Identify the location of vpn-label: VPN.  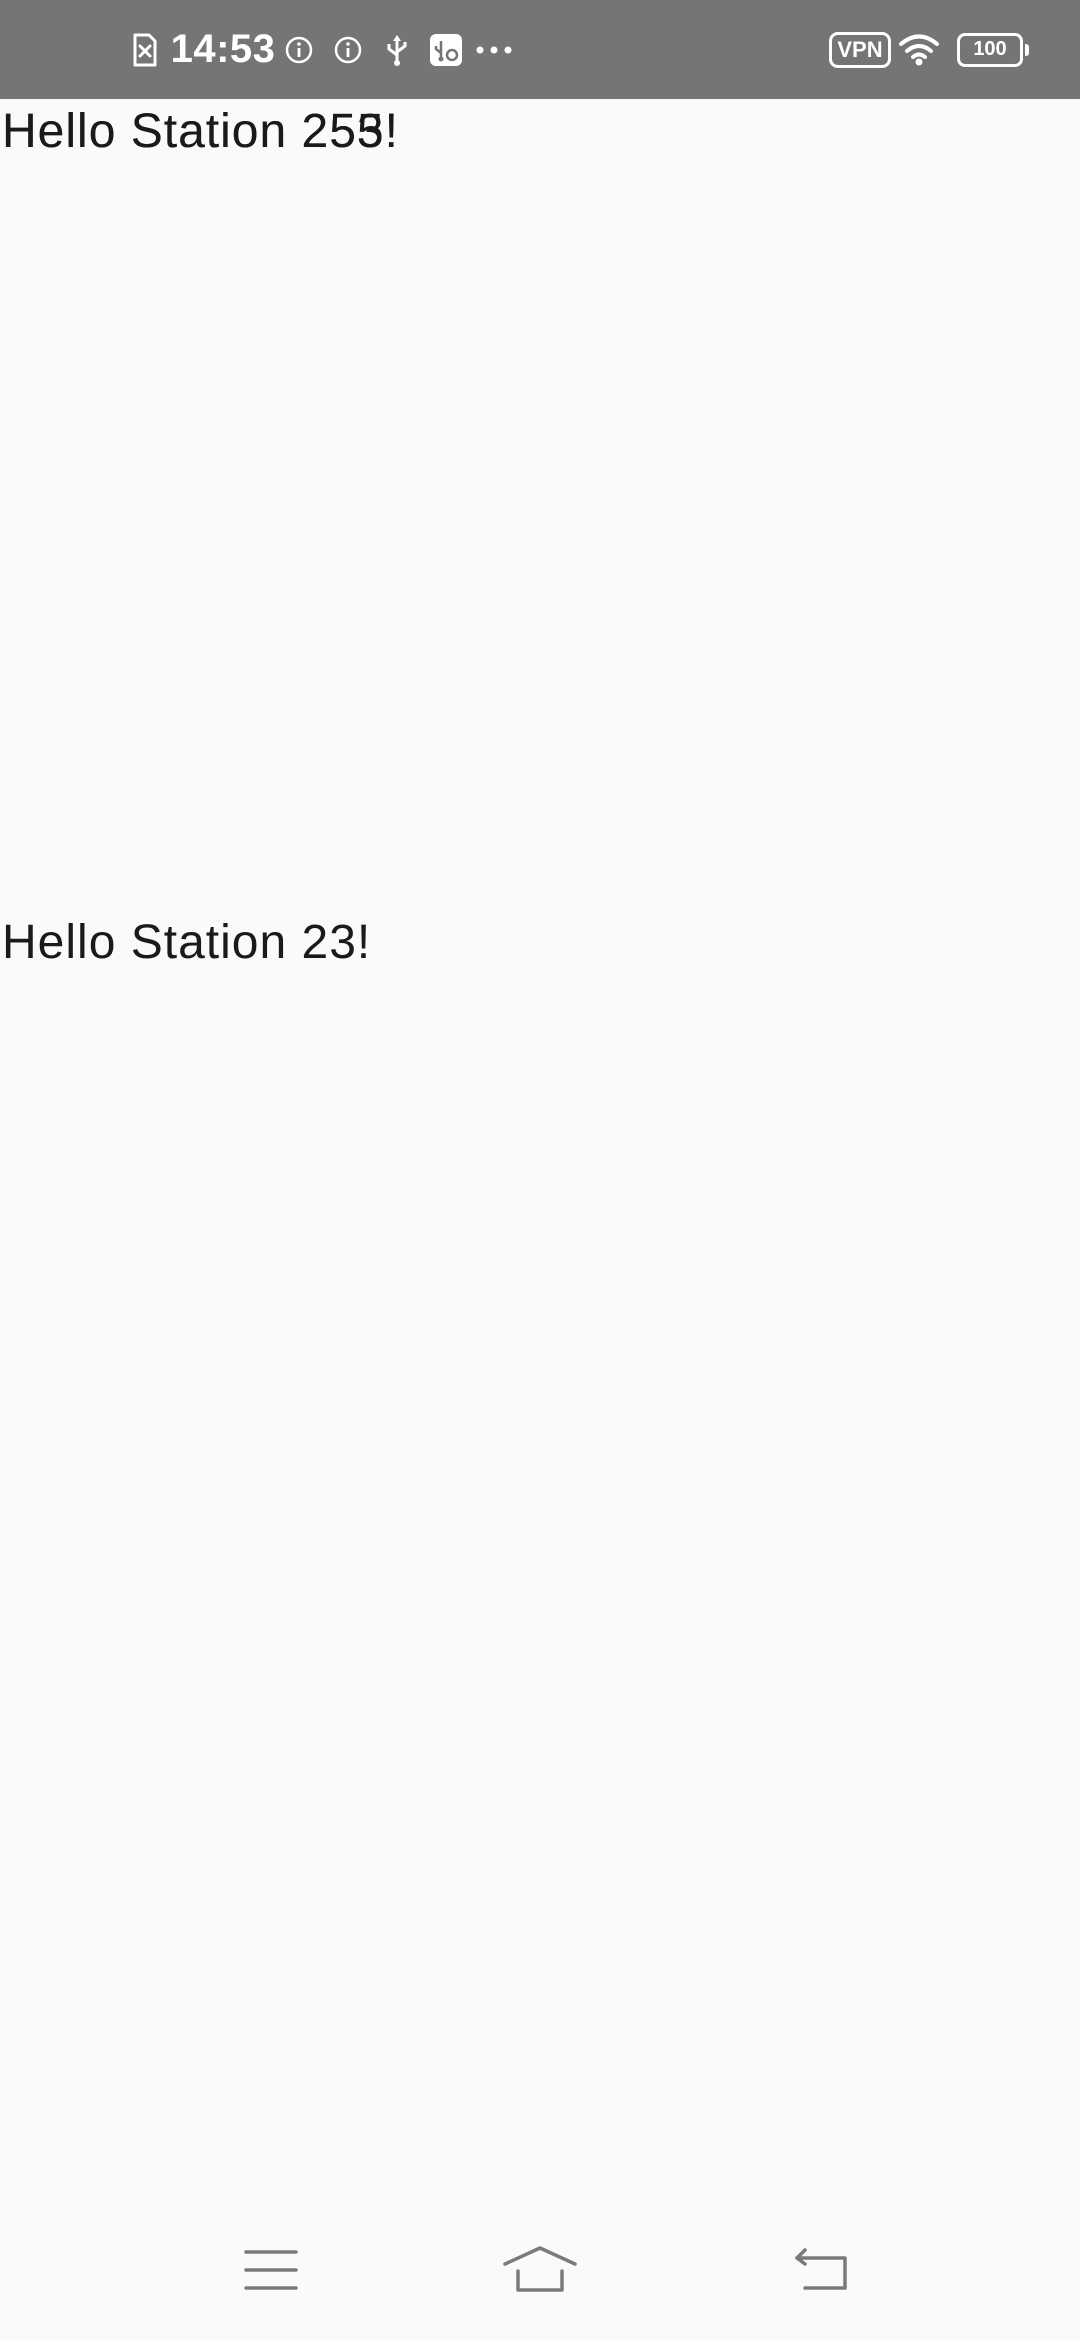
(860, 49).